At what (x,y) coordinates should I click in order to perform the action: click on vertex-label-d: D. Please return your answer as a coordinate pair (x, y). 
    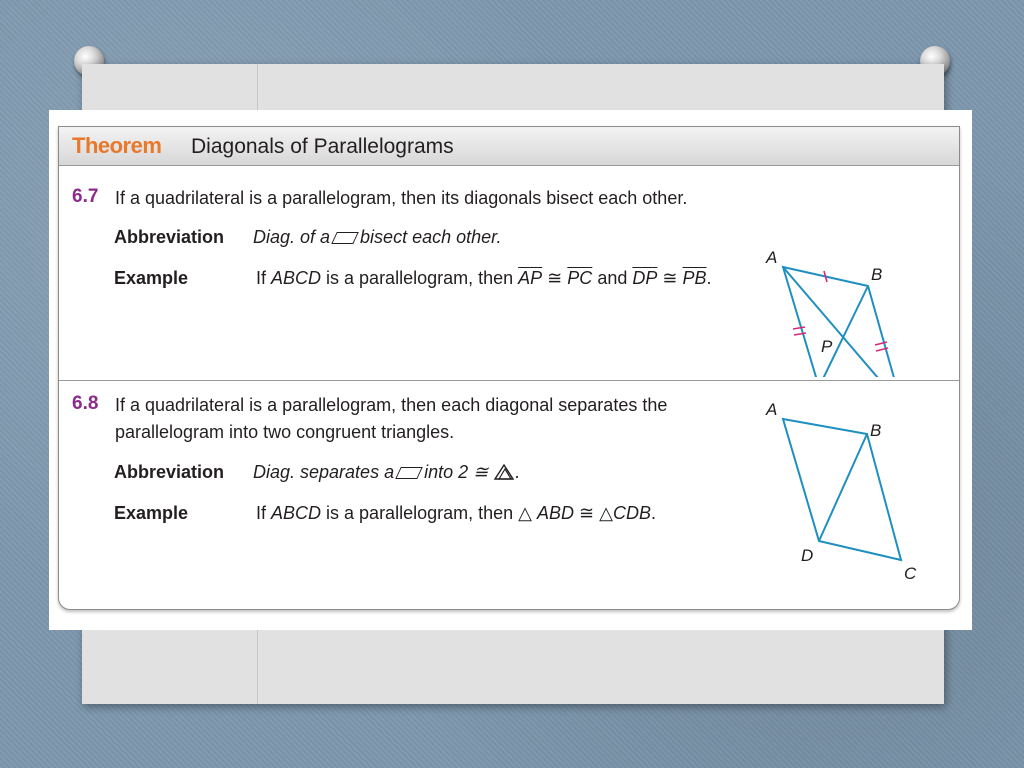
    Looking at the image, I should click on (807, 555).